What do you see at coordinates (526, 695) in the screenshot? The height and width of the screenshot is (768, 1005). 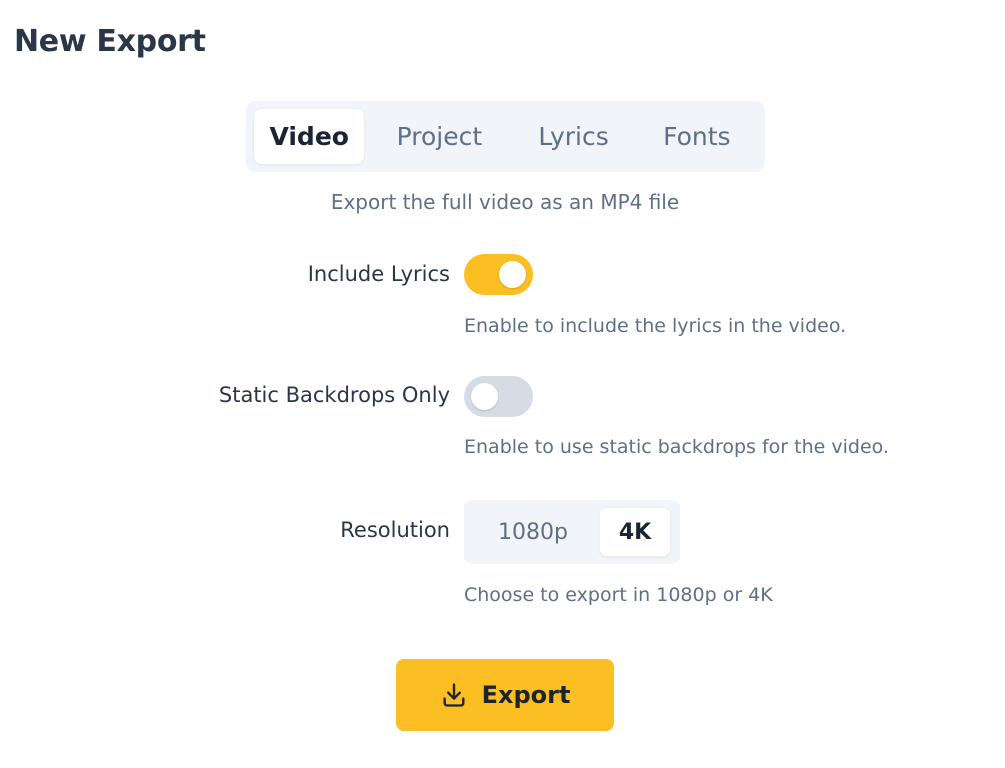 I see `export-button-label: Export` at bounding box center [526, 695].